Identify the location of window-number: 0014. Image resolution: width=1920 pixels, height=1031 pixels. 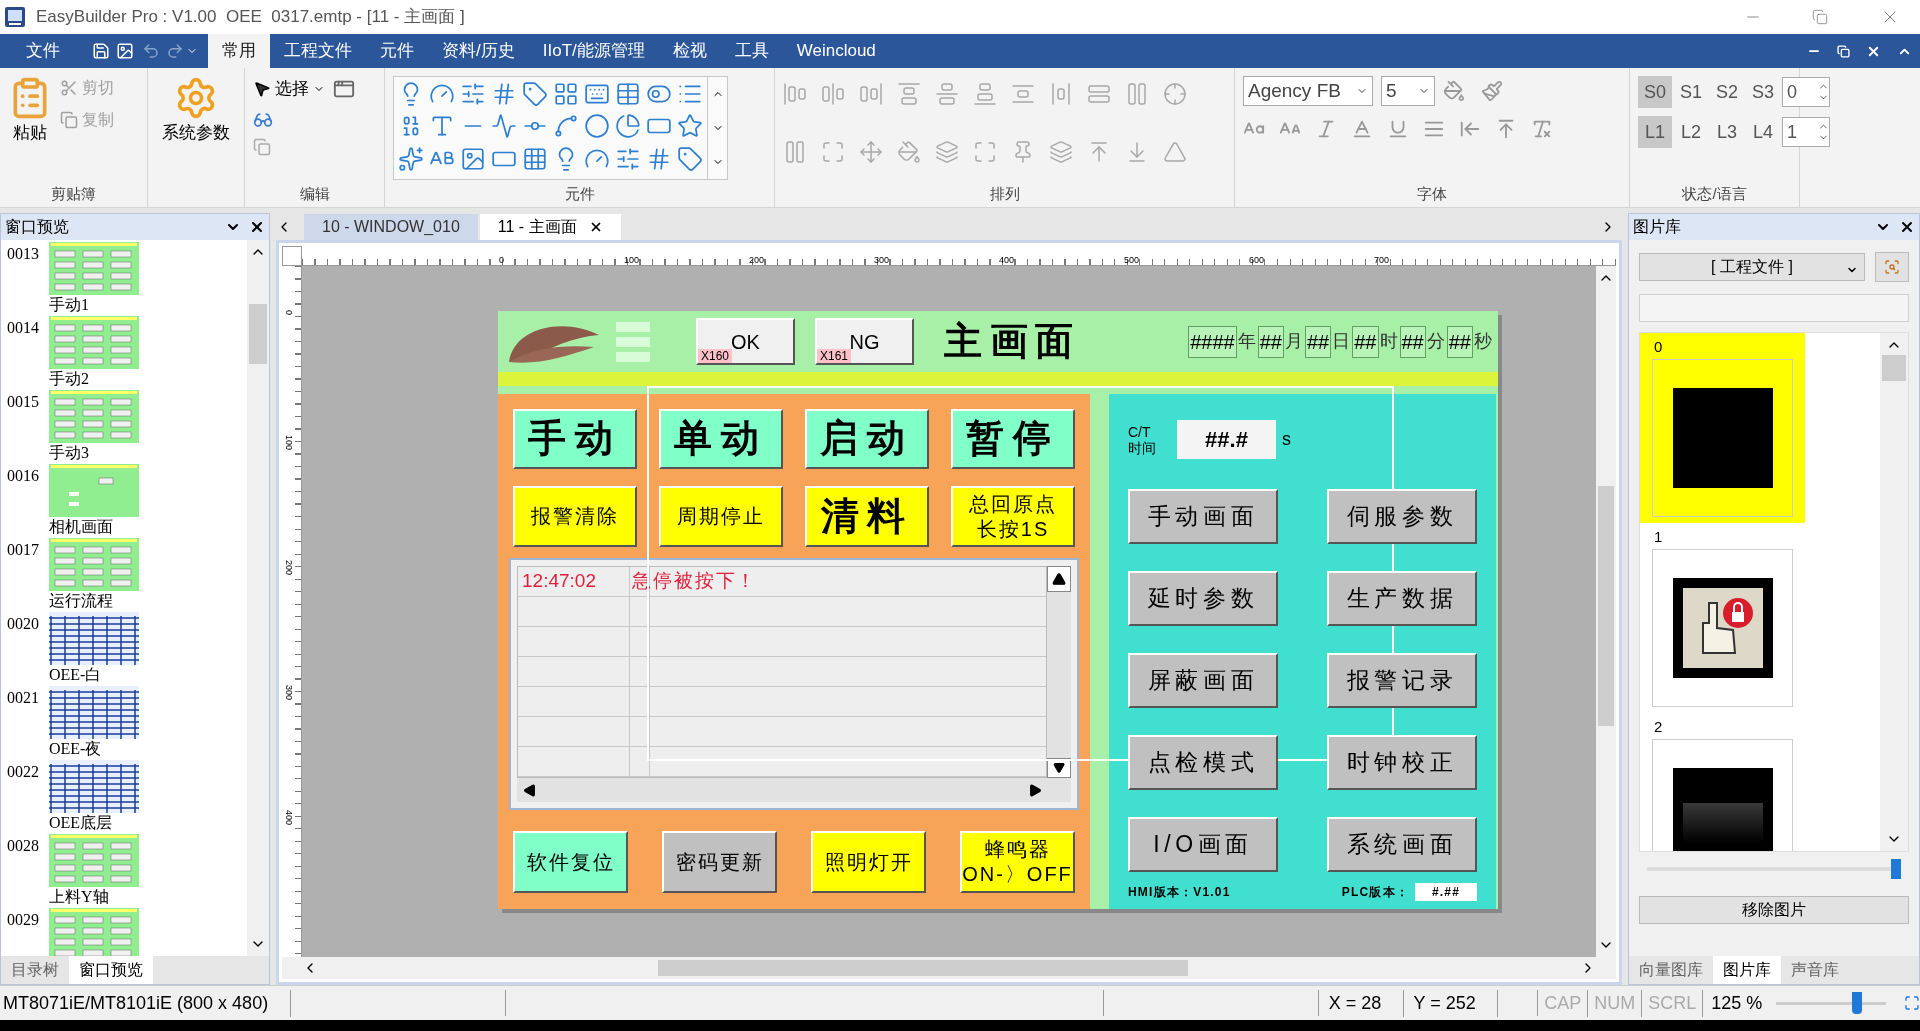
(23, 328).